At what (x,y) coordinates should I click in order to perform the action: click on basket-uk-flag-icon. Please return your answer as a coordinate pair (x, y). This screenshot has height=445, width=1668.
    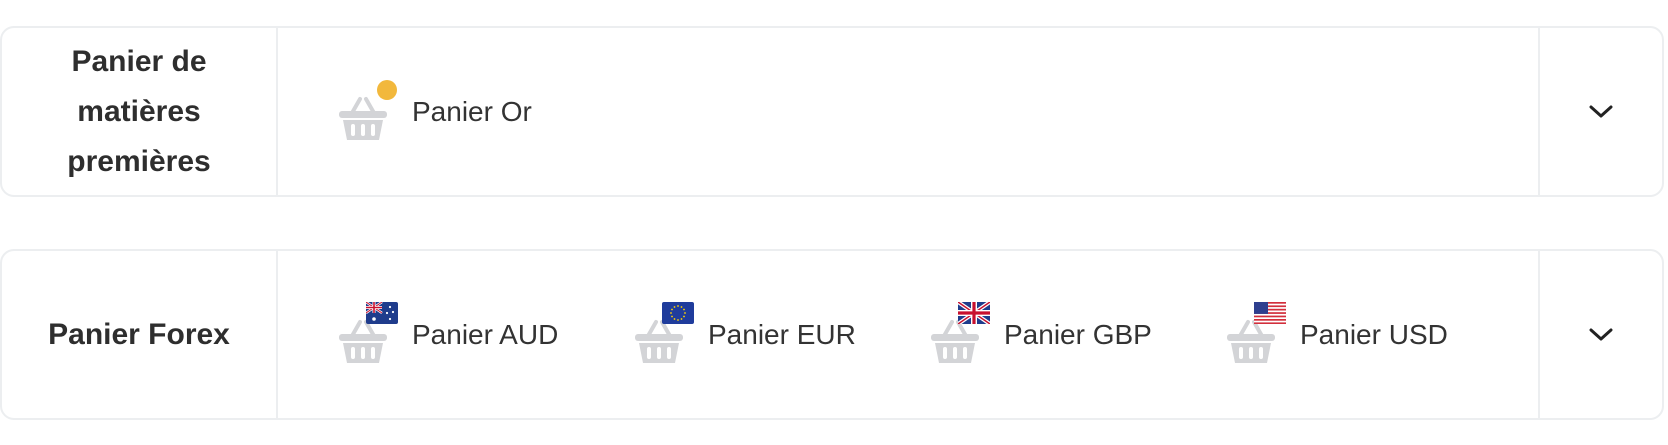
    Looking at the image, I should click on (960, 332).